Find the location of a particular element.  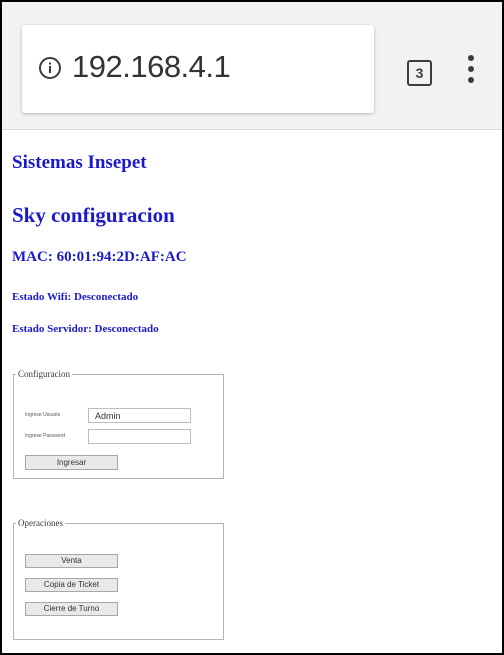

user-label: Ingrese Usuario is located at coordinates (43, 415).